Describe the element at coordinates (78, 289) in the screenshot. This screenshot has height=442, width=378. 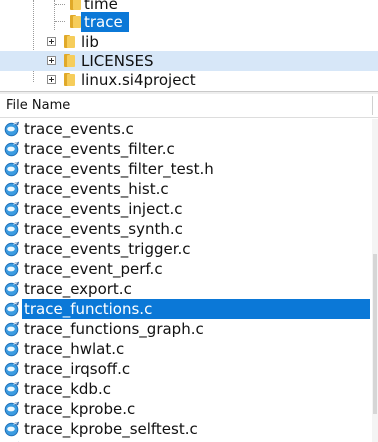
I see `file-name-label: trace_export.c` at that location.